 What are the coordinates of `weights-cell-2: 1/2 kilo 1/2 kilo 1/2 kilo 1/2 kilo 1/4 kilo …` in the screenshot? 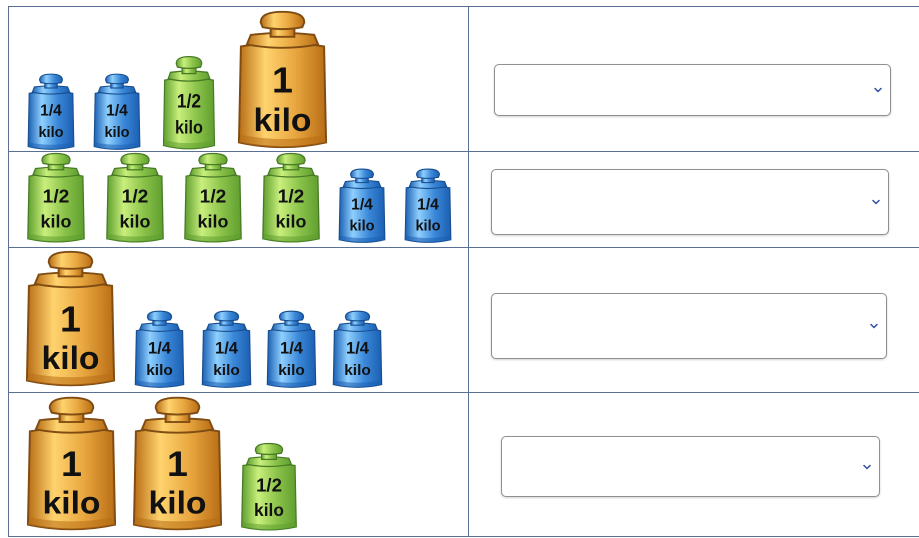 It's located at (234, 199).